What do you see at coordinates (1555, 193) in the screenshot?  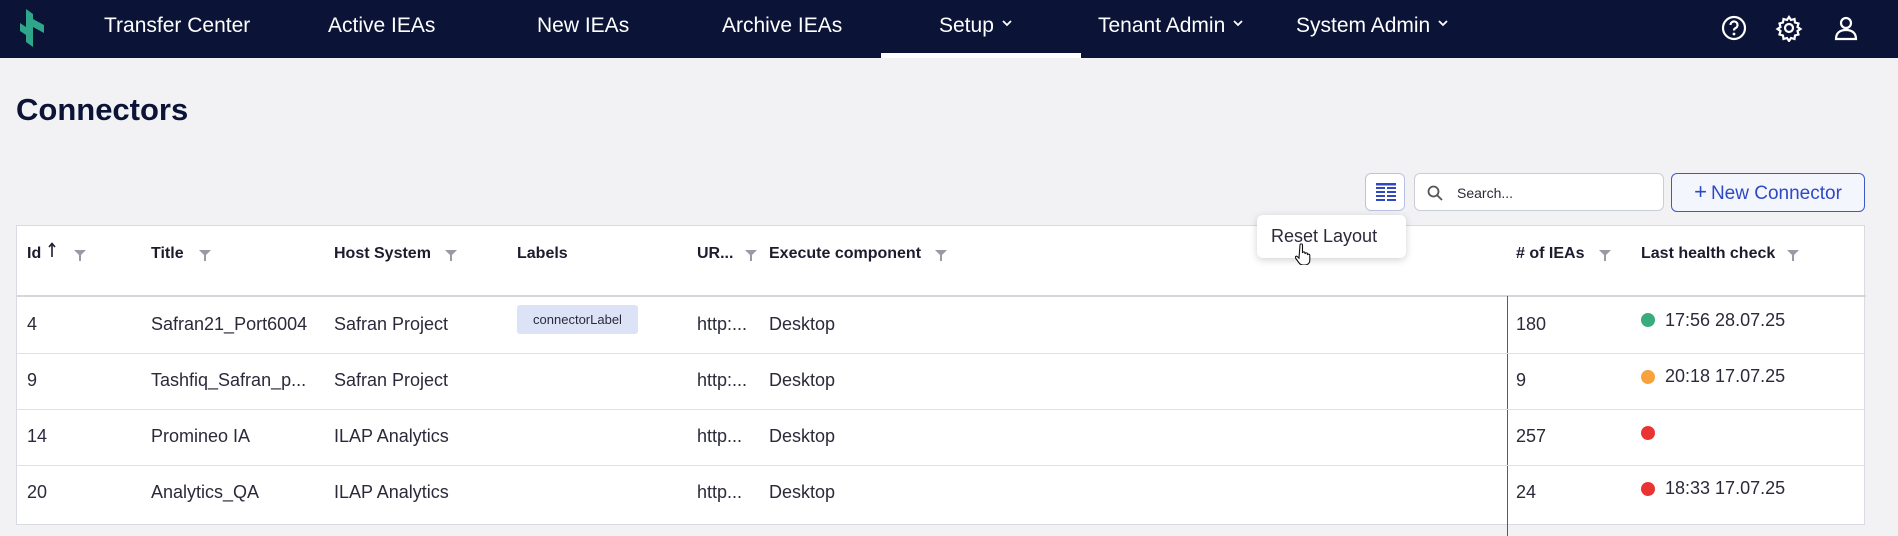 I see `search-input` at bounding box center [1555, 193].